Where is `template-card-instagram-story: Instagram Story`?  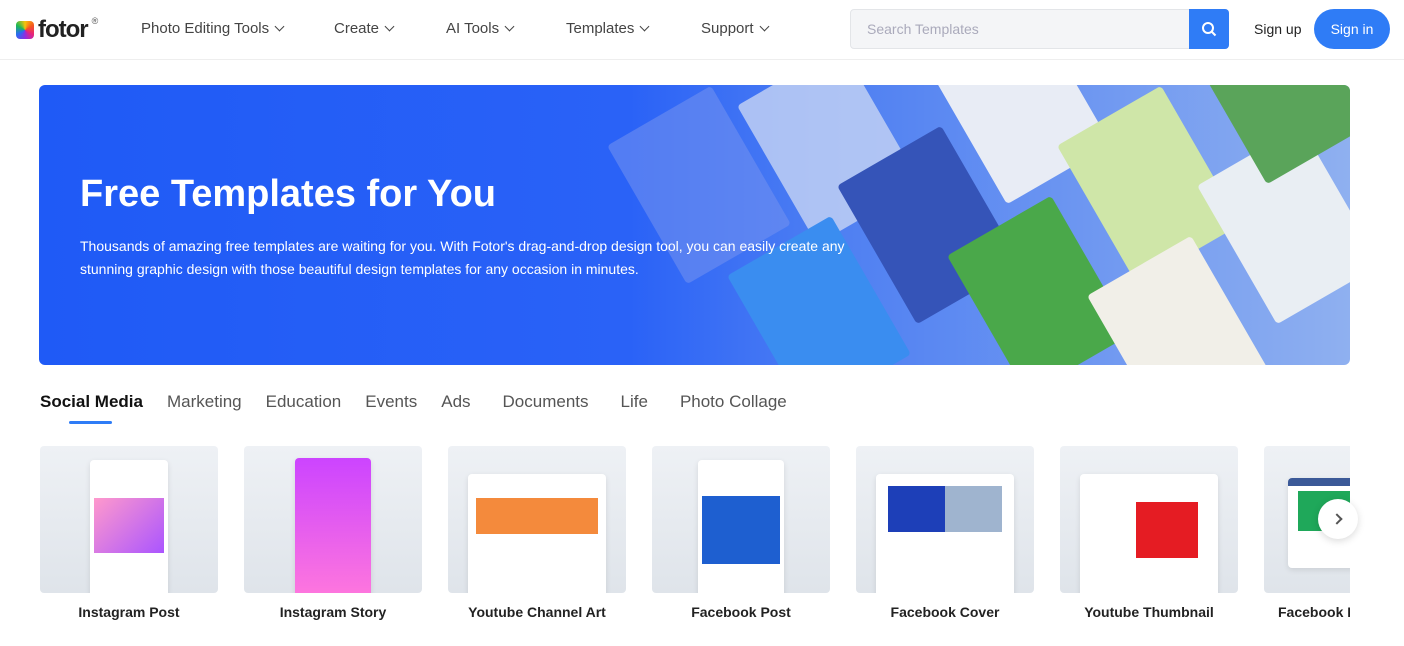
template-card-instagram-story: Instagram Story is located at coordinates (333, 533).